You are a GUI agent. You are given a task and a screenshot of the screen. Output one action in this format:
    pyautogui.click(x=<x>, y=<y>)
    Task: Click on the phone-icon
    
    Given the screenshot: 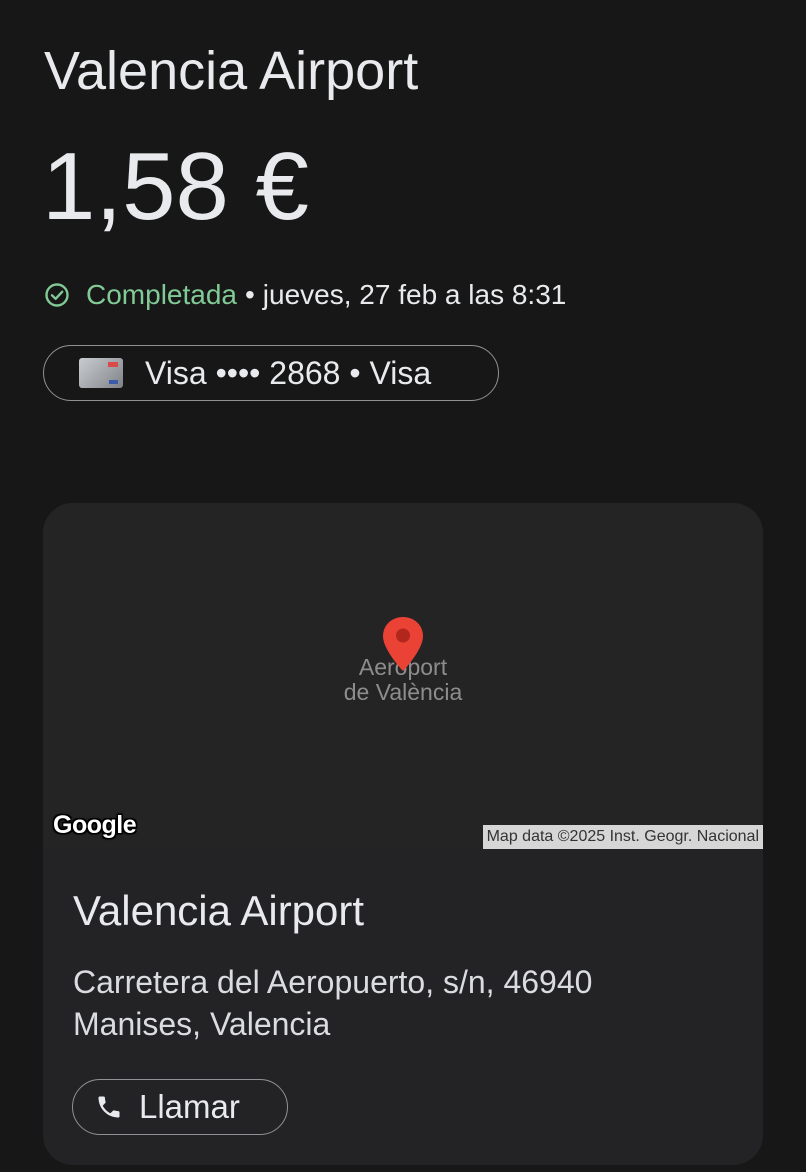 What is the action you would take?
    pyautogui.click(x=109, y=1107)
    